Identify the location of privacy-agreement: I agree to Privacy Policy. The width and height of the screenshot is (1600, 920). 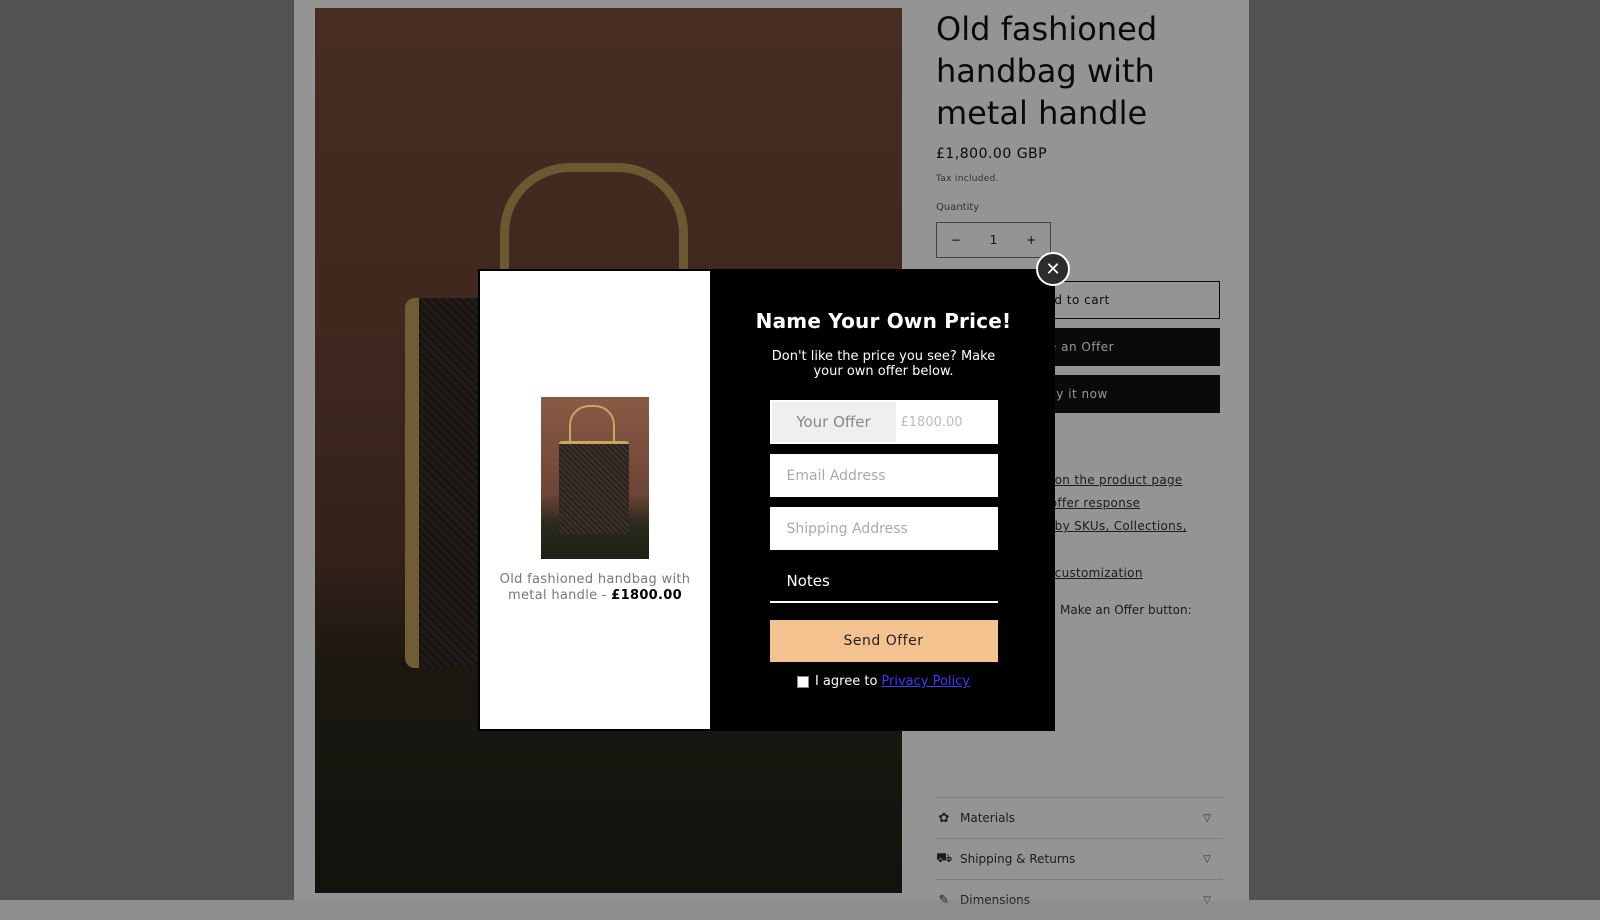
(883, 681).